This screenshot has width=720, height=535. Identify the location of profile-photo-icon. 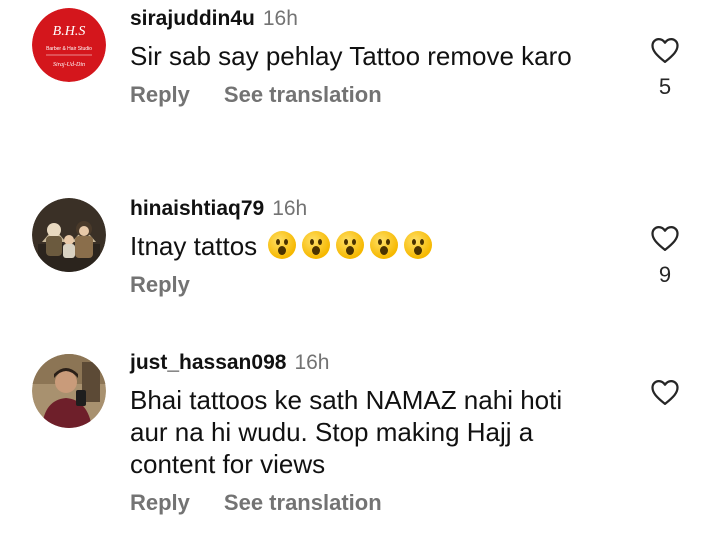
(69, 391).